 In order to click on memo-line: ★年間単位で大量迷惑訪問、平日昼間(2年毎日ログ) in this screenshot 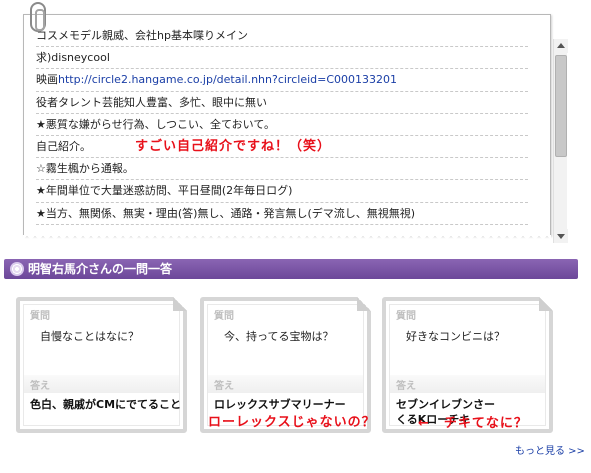, I will do `click(282, 191)`.